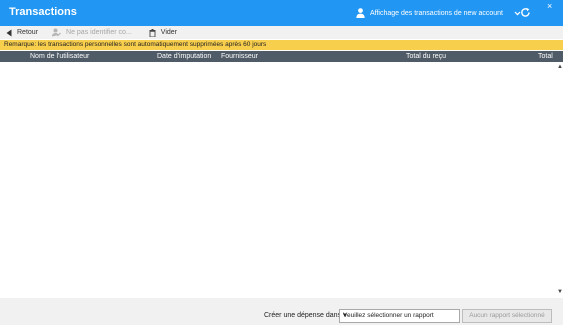  Describe the element at coordinates (525, 12) in the screenshot. I see `refresh-icon` at that location.